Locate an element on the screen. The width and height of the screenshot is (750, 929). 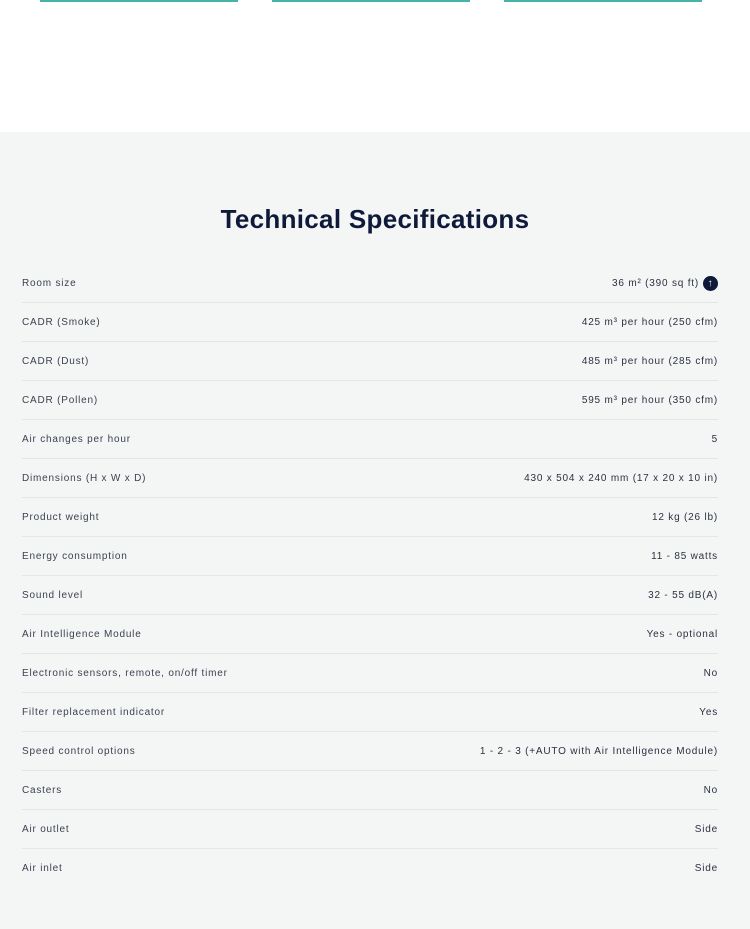
spec-label: Sound level is located at coordinates (53, 595).